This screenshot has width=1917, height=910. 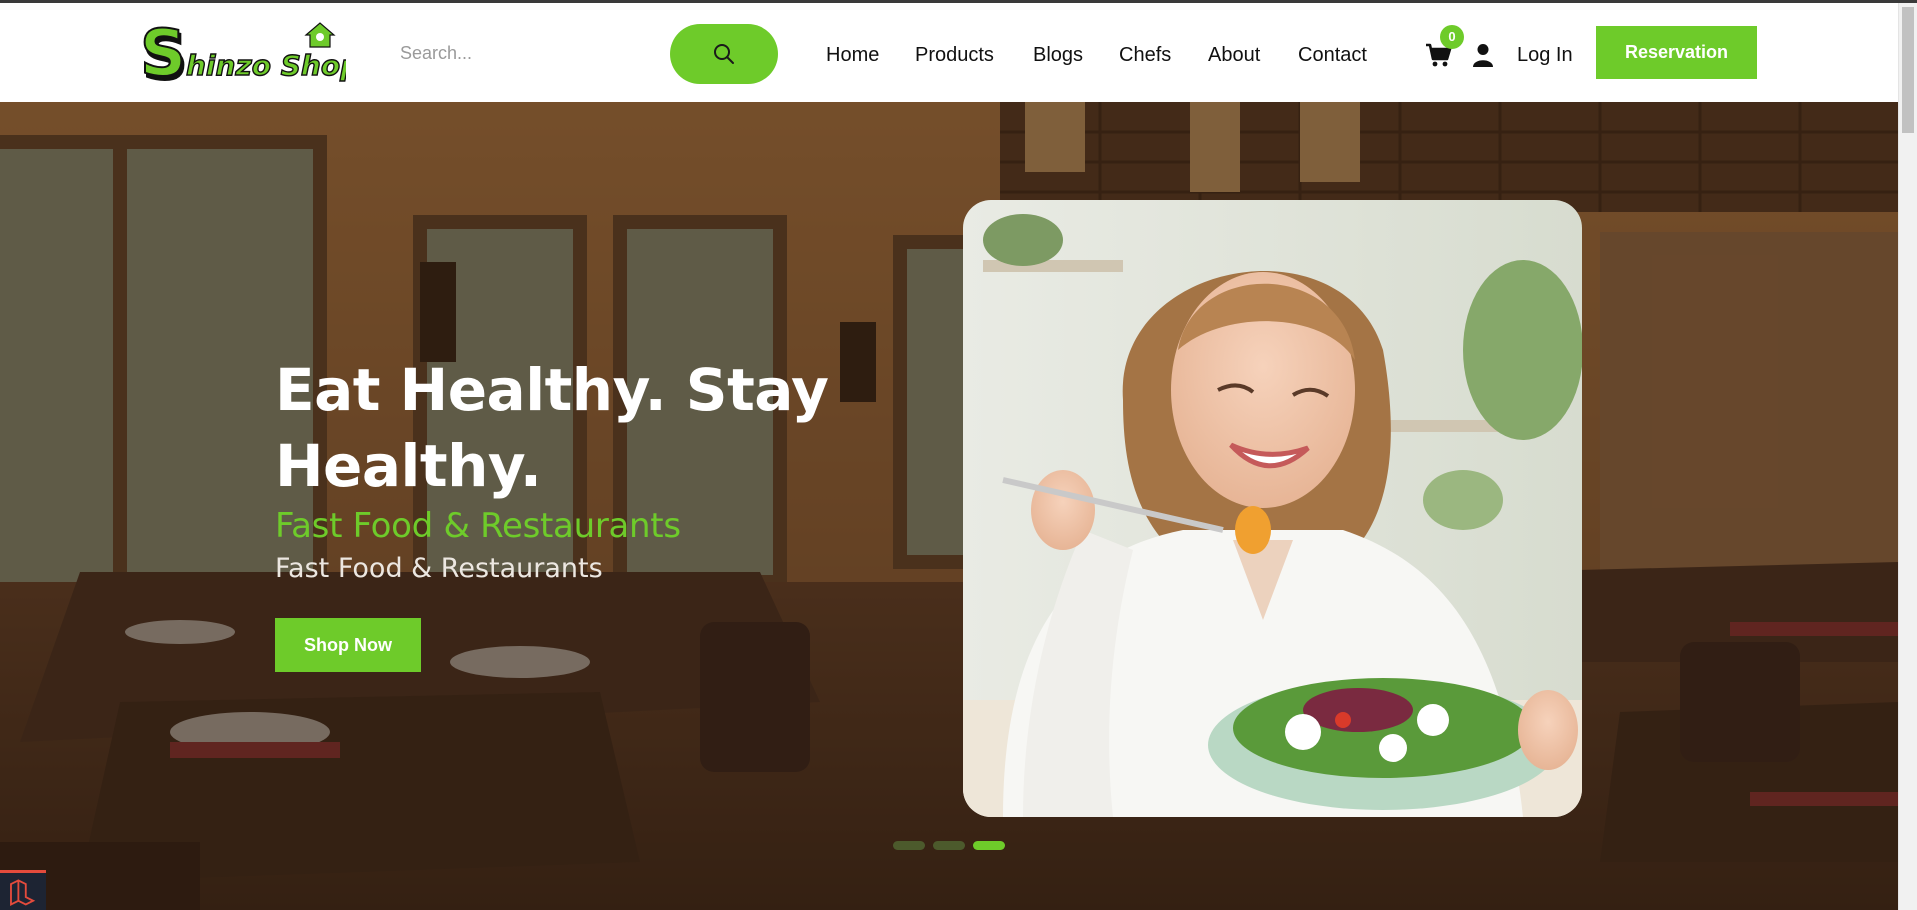 What do you see at coordinates (989, 845) in the screenshot?
I see `slider-dot-3-active` at bounding box center [989, 845].